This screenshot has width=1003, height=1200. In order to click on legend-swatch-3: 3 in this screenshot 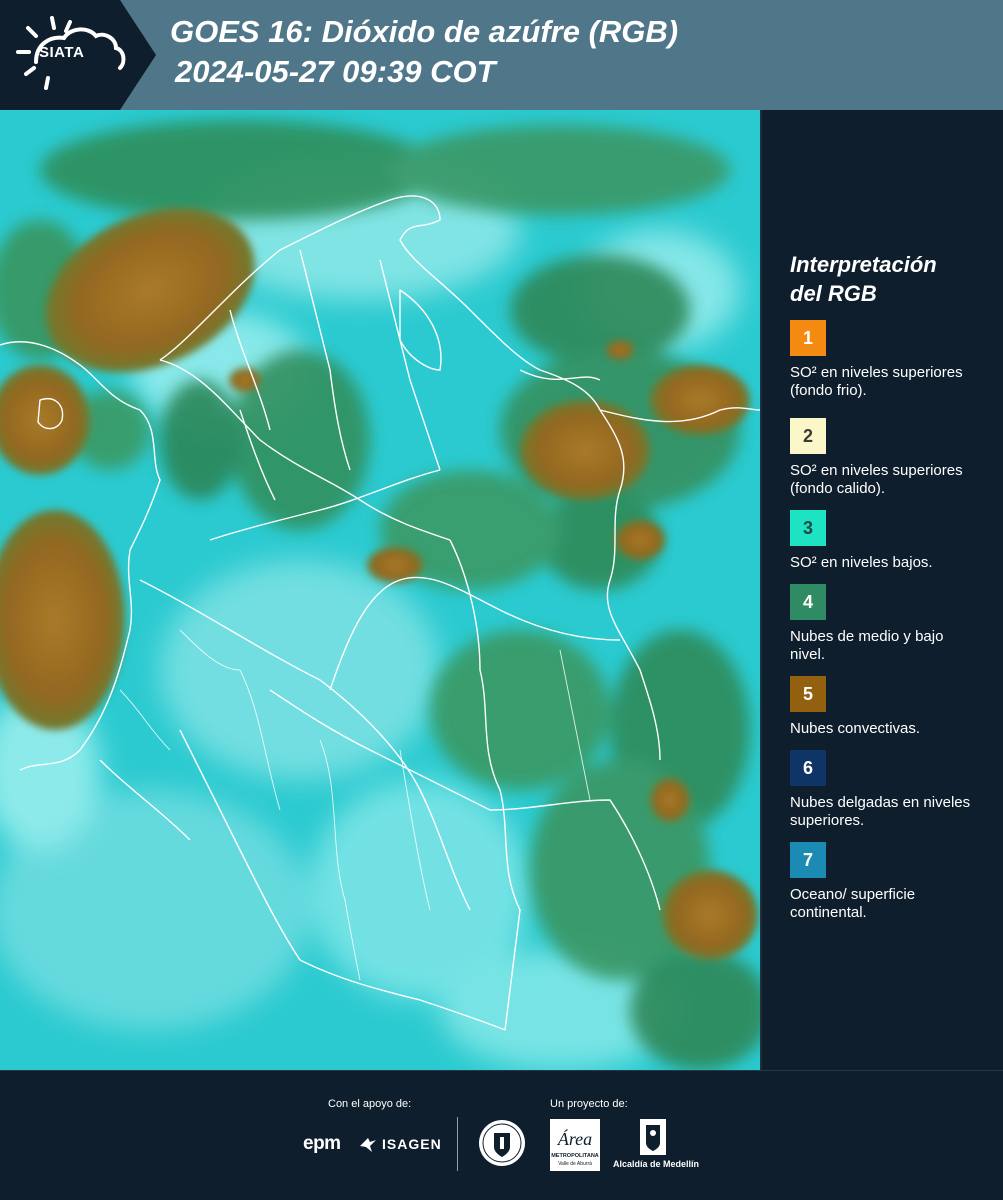, I will do `click(808, 528)`.